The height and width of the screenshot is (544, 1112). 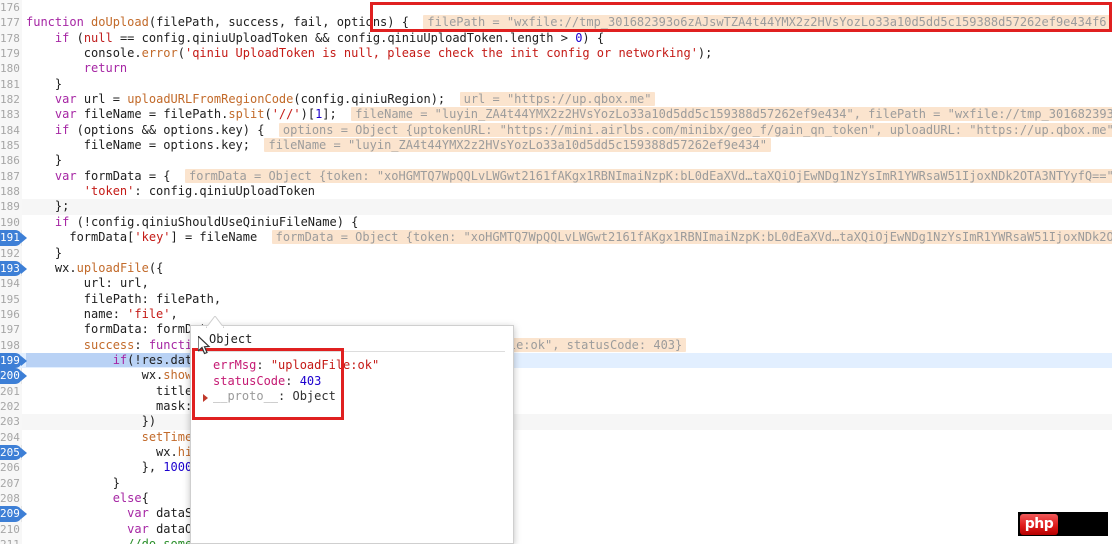 I want to click on line-number: 201, so click(x=11, y=391).